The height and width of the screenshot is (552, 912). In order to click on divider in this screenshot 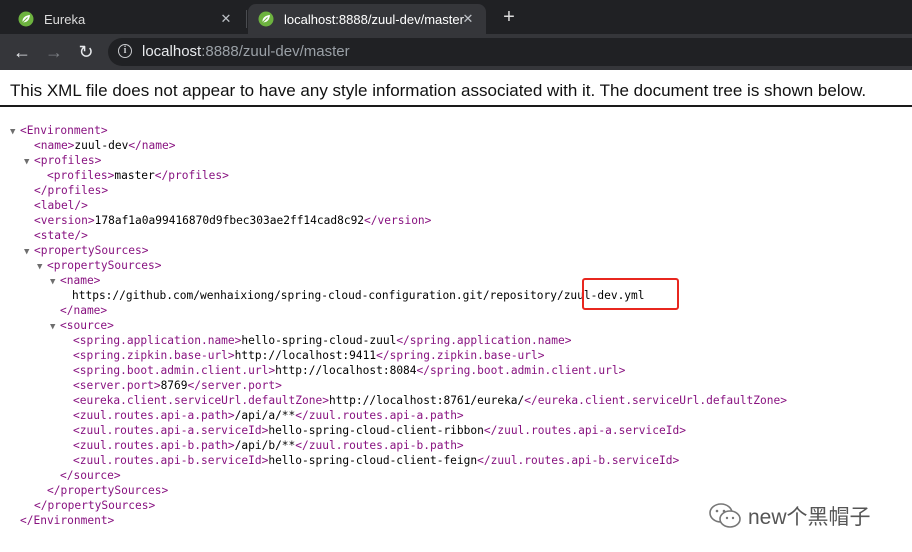, I will do `click(456, 106)`.